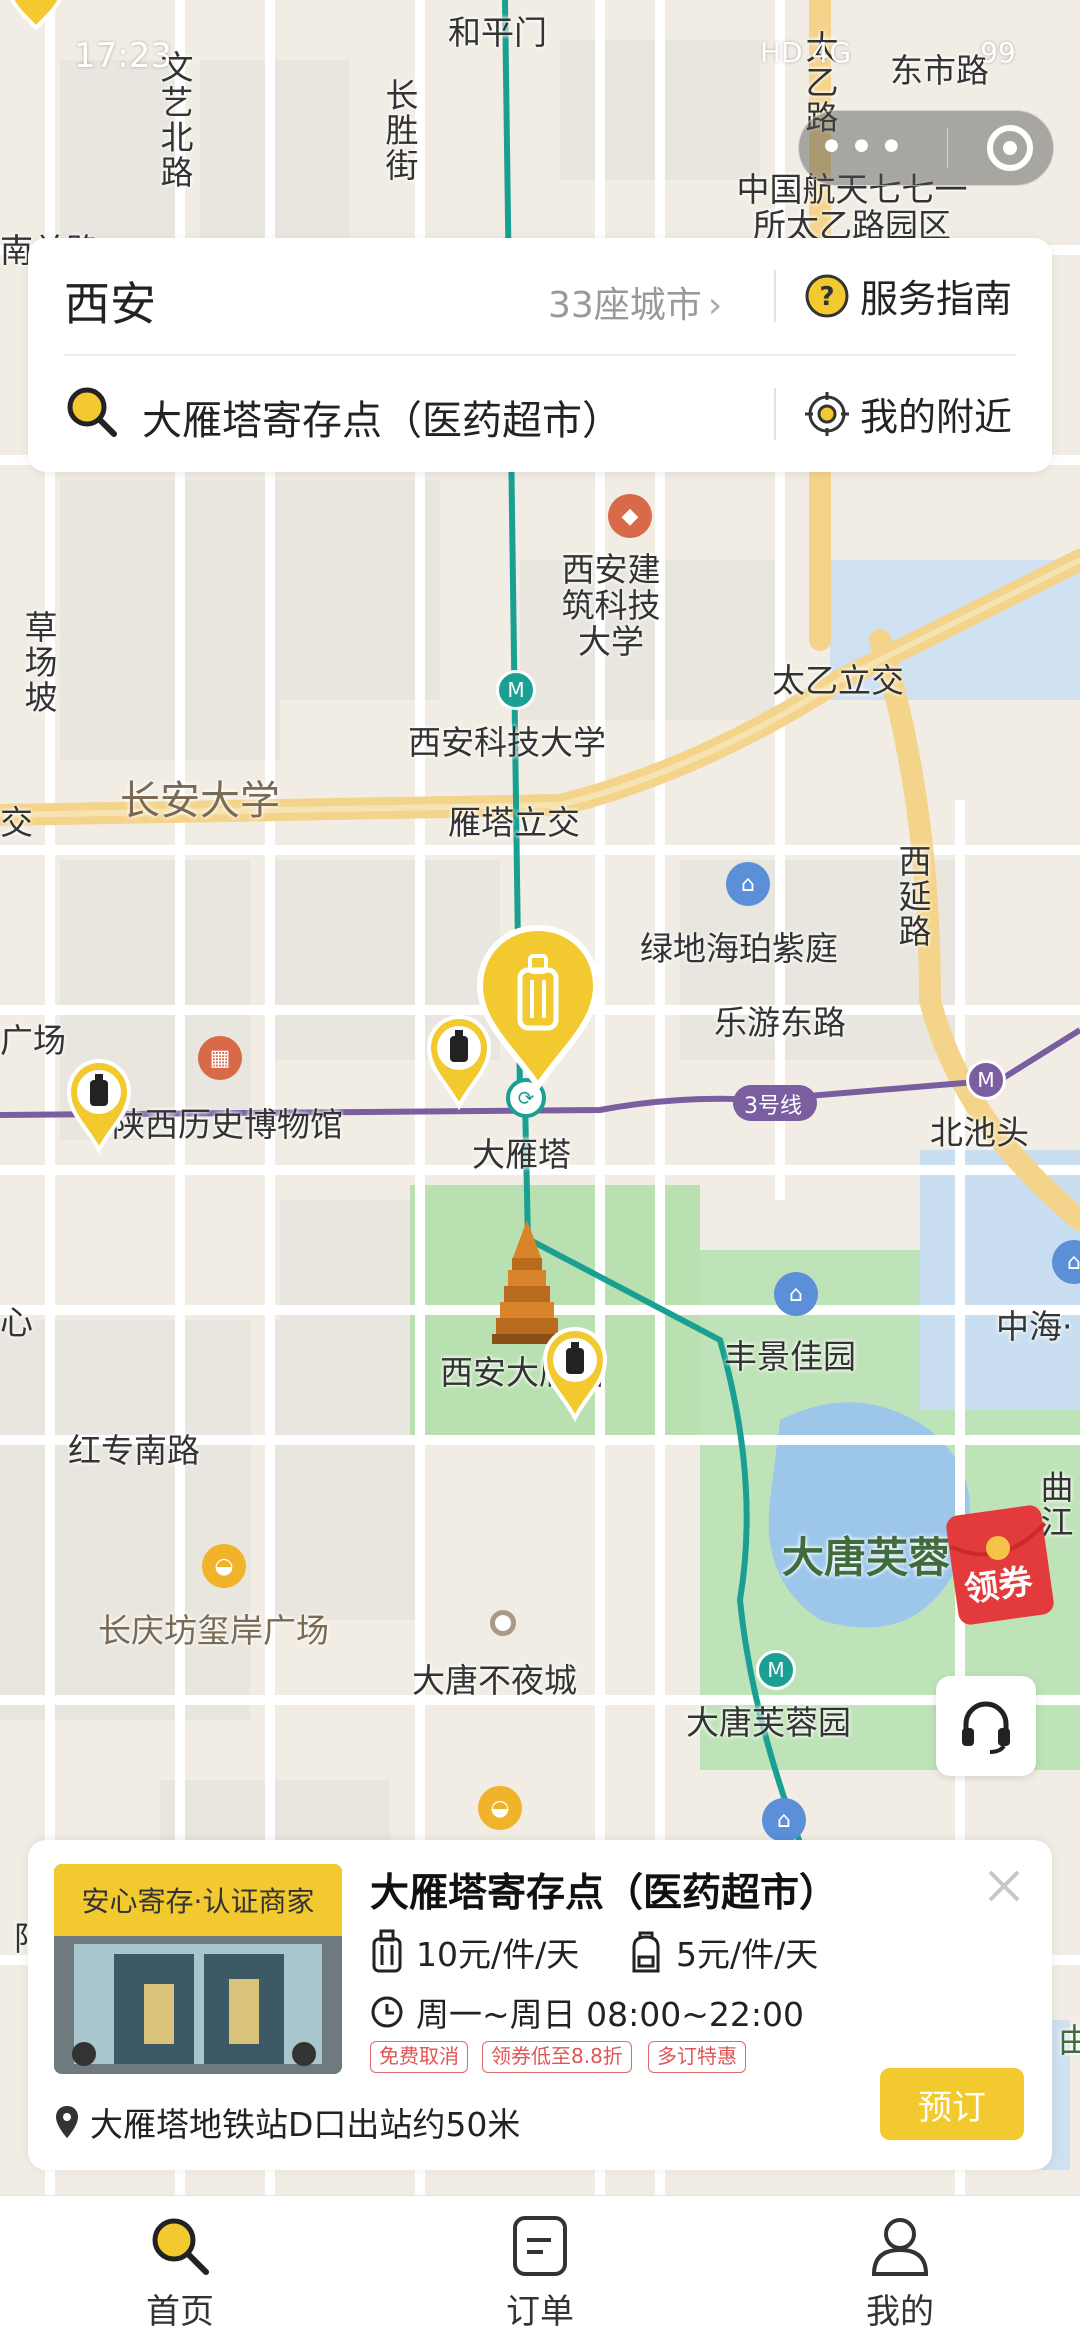  Describe the element at coordinates (498, 1954) in the screenshot. I see `price-luggage-text: 10元/件/天` at that location.